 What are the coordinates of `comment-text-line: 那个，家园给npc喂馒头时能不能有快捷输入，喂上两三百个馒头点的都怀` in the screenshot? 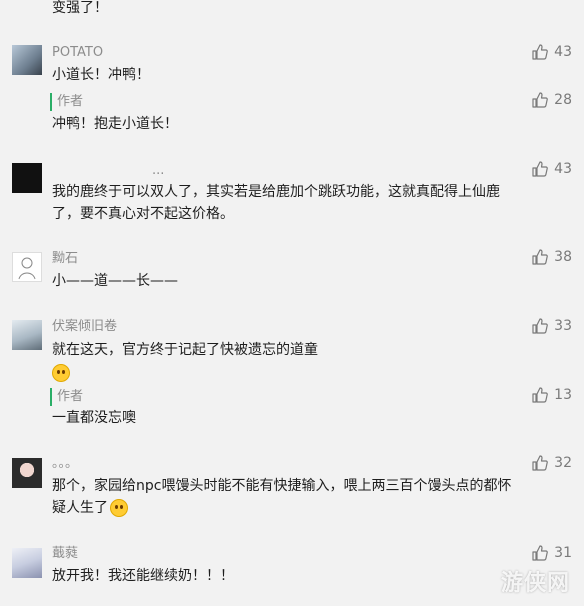 It's located at (282, 486).